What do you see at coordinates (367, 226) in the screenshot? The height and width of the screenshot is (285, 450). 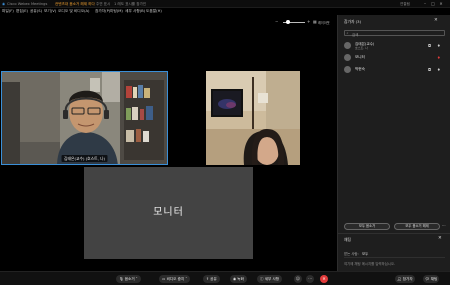 I see `mute-all-button: 모두 음소거` at bounding box center [367, 226].